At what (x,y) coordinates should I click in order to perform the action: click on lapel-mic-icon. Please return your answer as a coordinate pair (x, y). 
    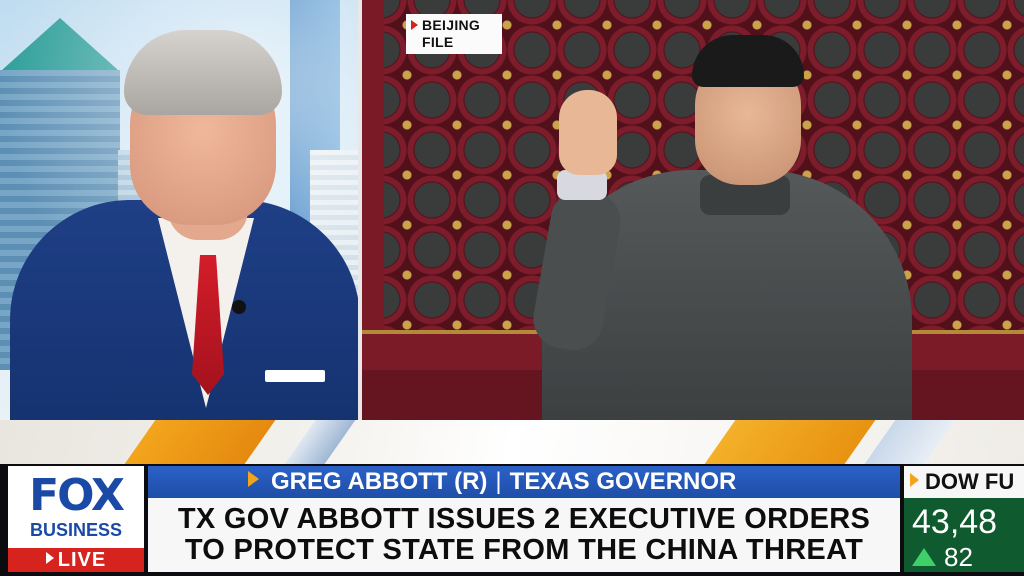
    Looking at the image, I should click on (239, 307).